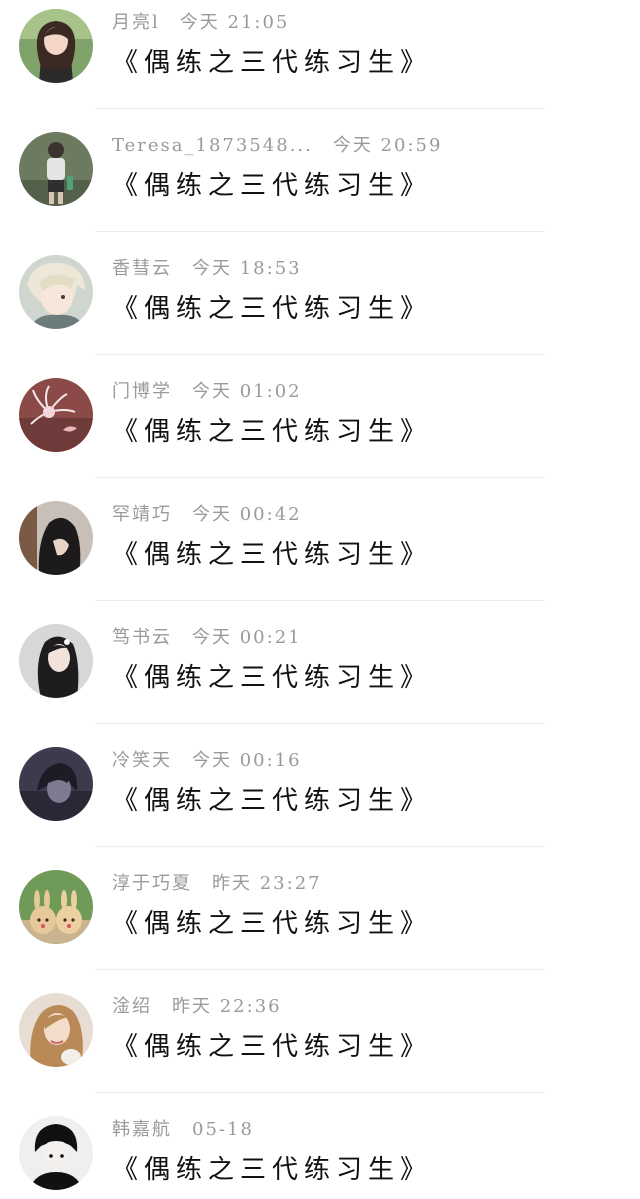 This screenshot has width=640, height=1199. I want to click on comment-item: 门博学 今天 01:02 《偶练之三代练习生》, so click(320, 430).